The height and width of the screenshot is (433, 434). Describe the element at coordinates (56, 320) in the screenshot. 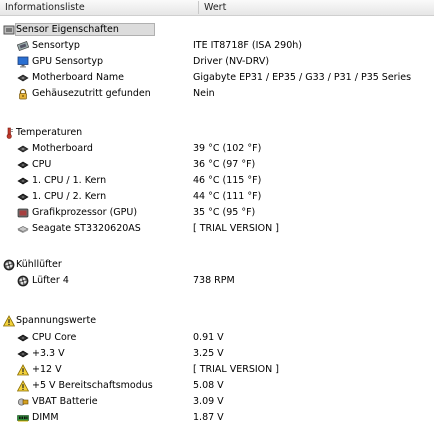

I see `group-title: Spannungswerte` at that location.